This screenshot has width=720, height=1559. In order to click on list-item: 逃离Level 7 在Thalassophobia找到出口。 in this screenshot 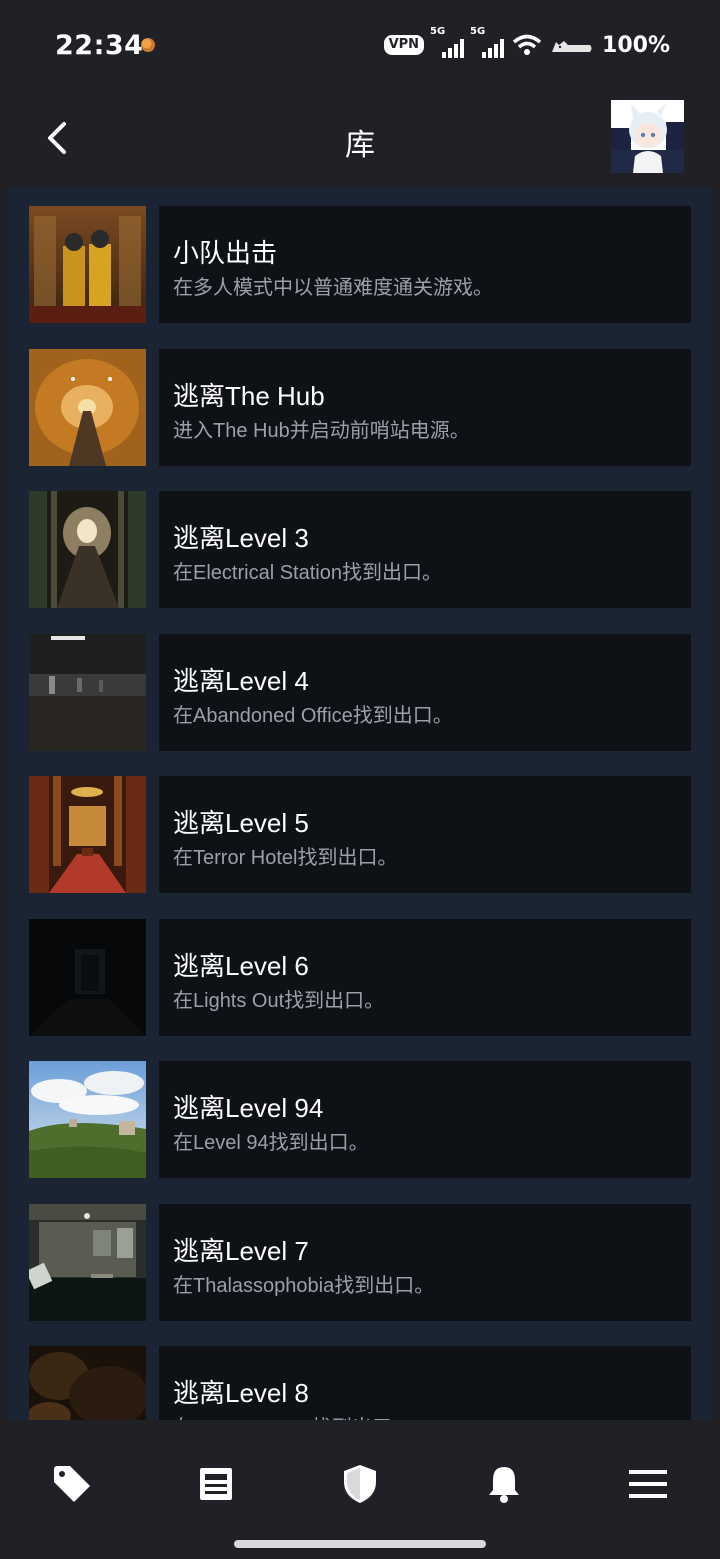, I will do `click(360, 1263)`.